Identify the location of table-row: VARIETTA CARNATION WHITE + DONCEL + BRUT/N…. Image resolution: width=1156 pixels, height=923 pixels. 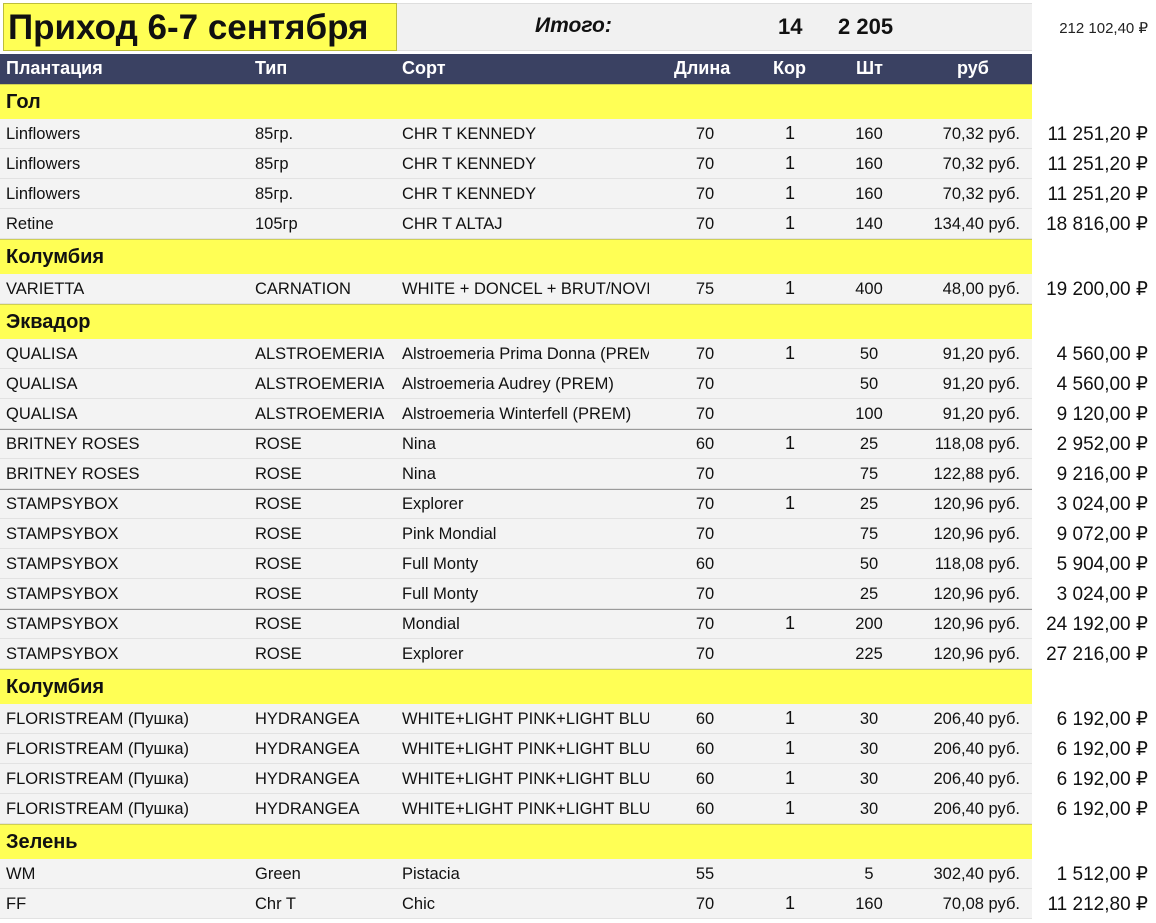
(578, 289).